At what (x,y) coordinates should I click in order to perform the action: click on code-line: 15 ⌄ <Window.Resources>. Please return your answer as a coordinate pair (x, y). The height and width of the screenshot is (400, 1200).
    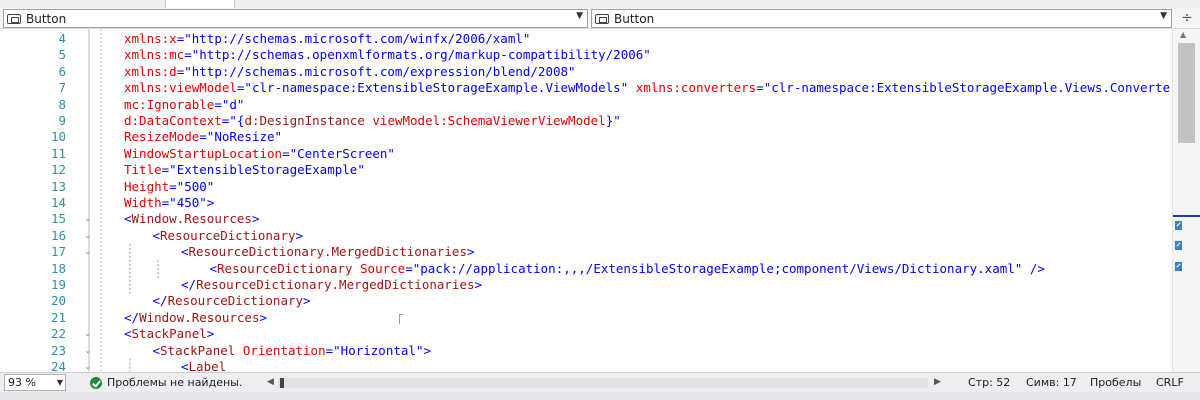
    Looking at the image, I should click on (586, 219).